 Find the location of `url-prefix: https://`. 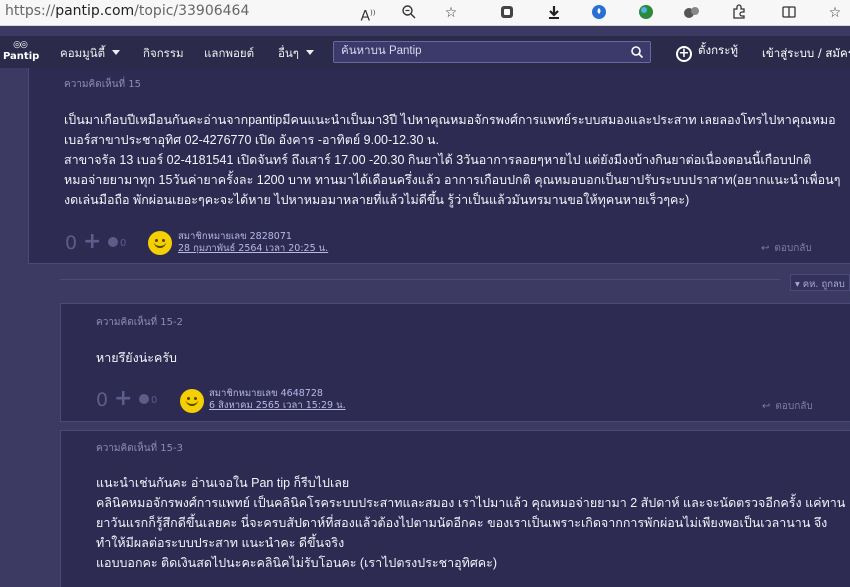

url-prefix: https:// is located at coordinates (30, 11).